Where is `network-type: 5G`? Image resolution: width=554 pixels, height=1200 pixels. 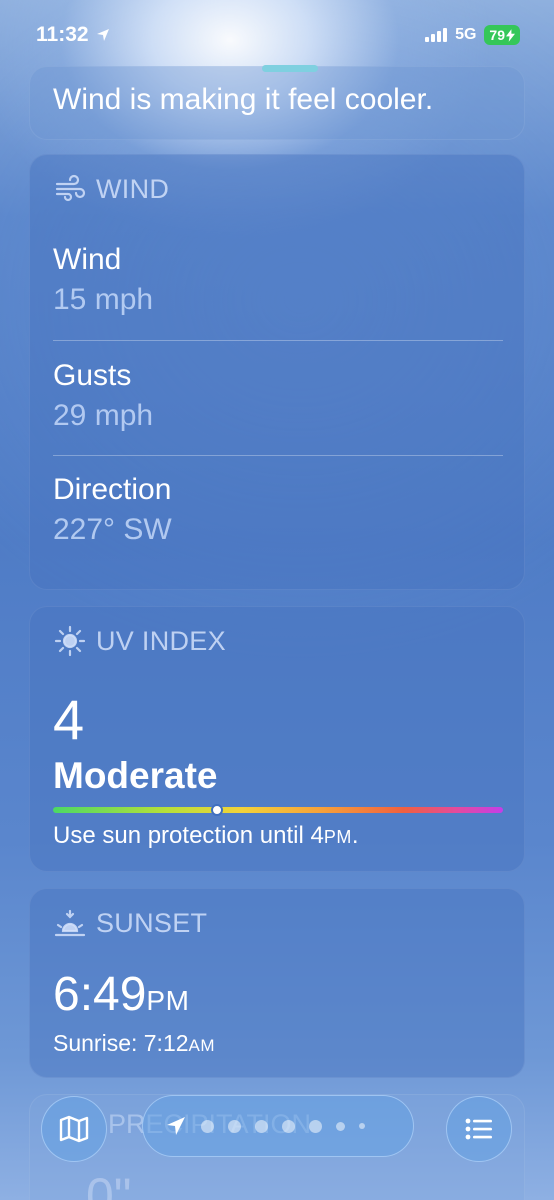 network-type: 5G is located at coordinates (466, 34).